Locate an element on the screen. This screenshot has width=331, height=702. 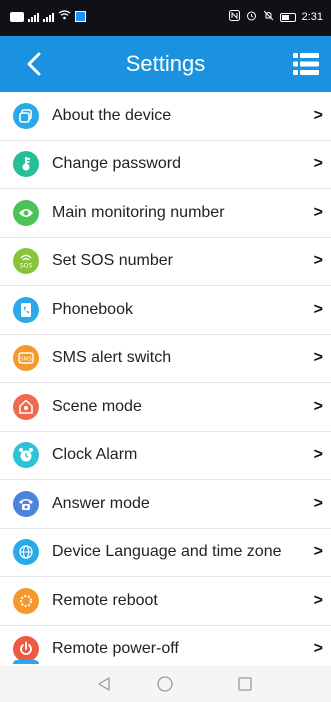
menu-item-set-sos-number: SOS Set SOS number > is located at coordinates (165, 262).